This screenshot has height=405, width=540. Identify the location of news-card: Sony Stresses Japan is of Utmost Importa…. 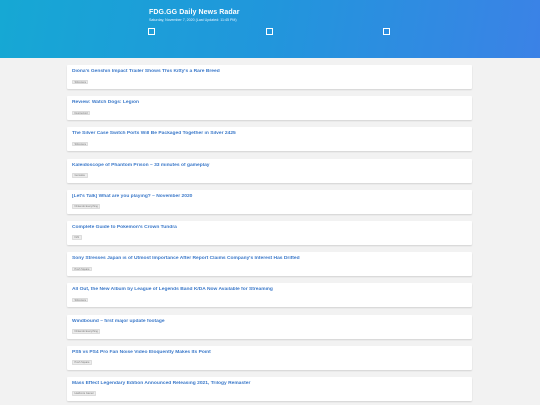
(269, 264).